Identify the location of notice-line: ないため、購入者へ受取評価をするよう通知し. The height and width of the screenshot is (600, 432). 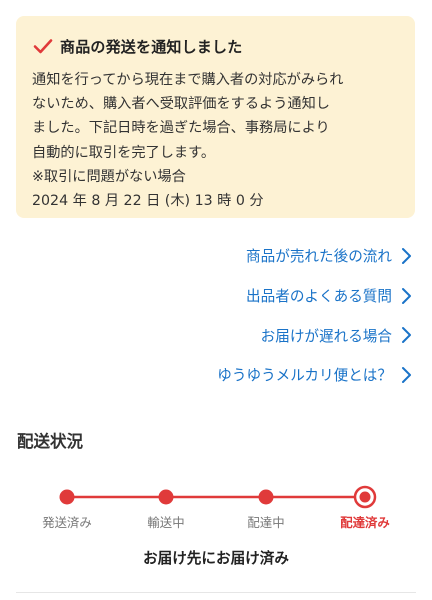
(181, 104).